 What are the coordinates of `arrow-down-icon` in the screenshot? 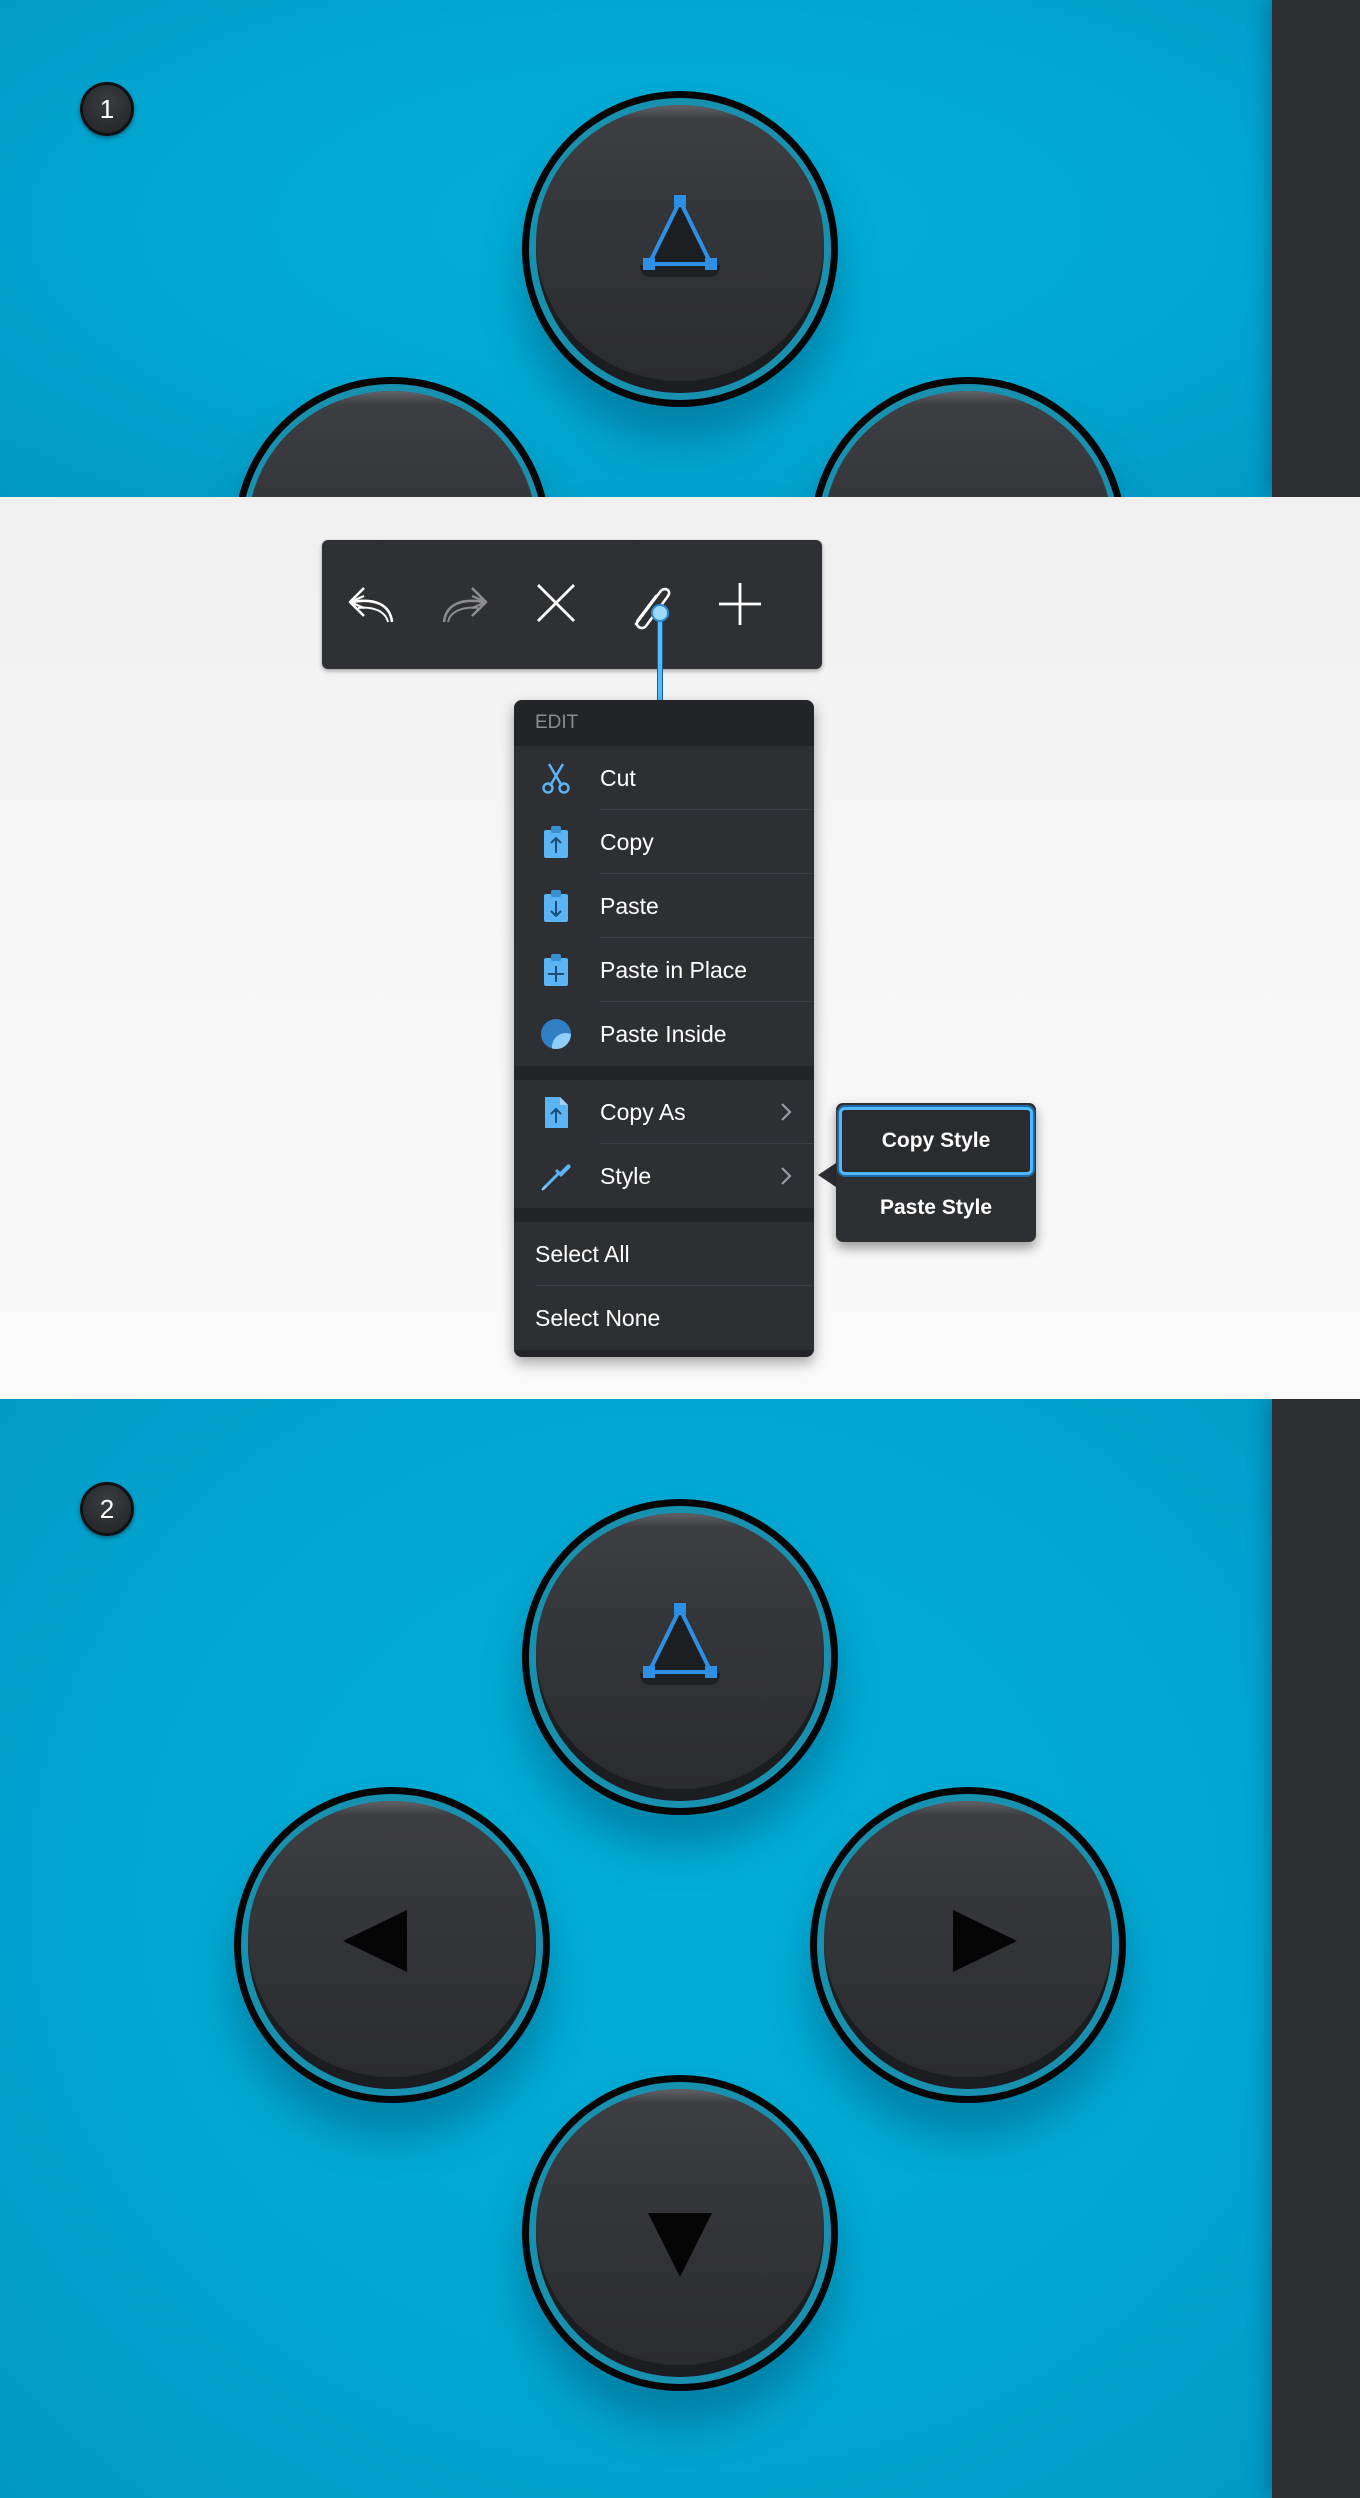 It's located at (680, 2245).